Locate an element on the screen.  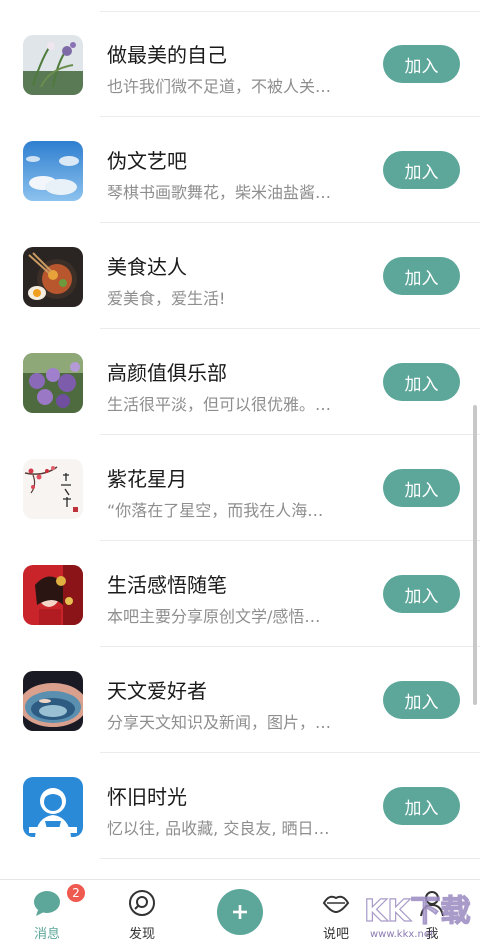
watermark-text: www.kkx.net is located at coordinates (402, 934).